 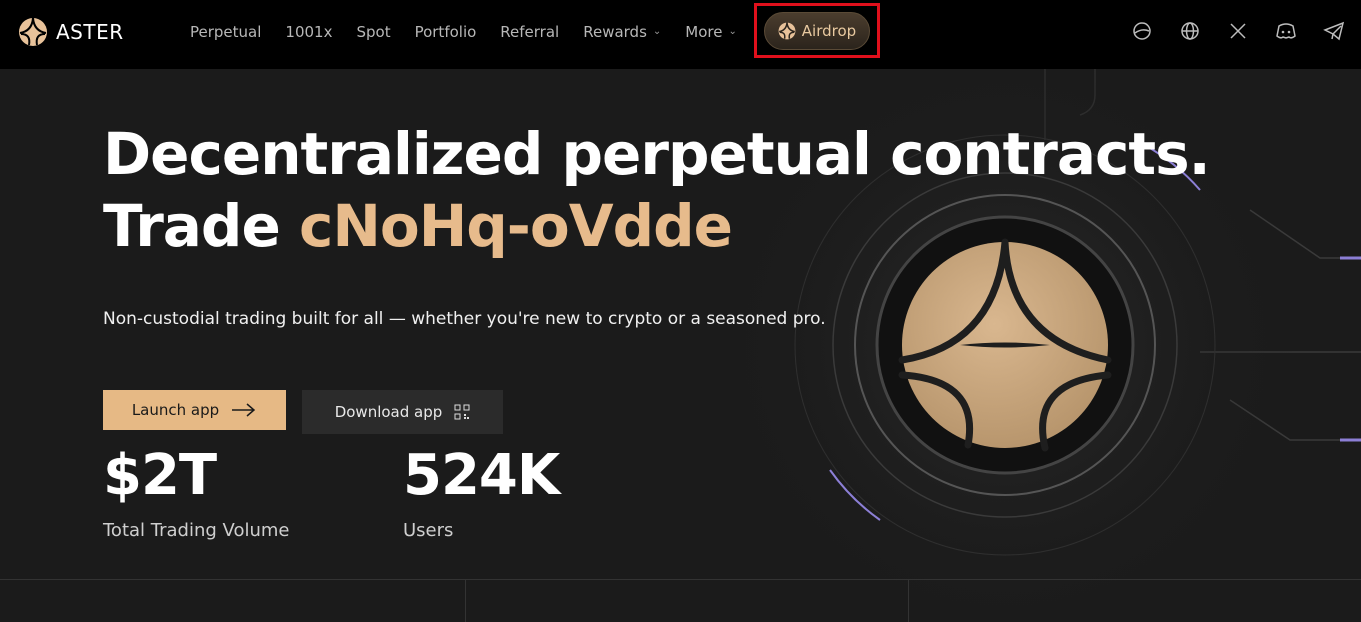 I want to click on stat-value: $2T, so click(x=160, y=475).